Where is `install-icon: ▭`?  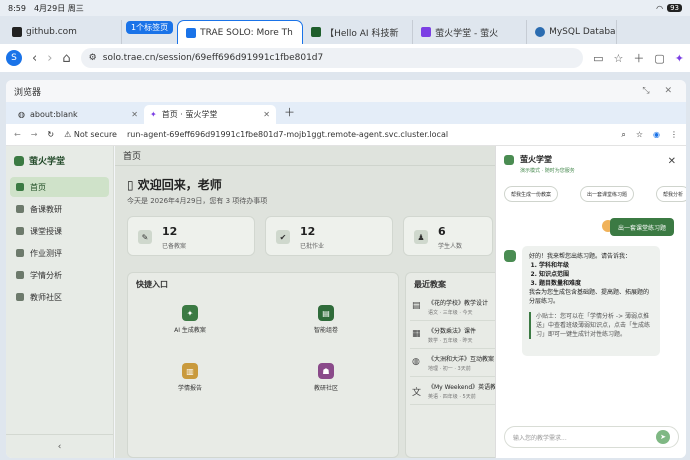 install-icon: ▭ is located at coordinates (598, 58).